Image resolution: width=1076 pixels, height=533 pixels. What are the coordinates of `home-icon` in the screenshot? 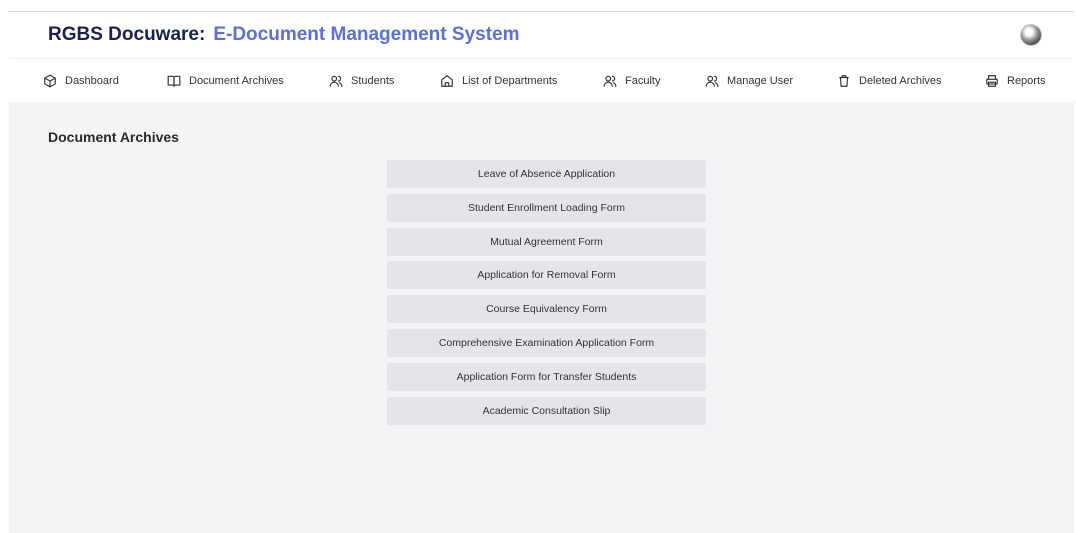 It's located at (447, 81).